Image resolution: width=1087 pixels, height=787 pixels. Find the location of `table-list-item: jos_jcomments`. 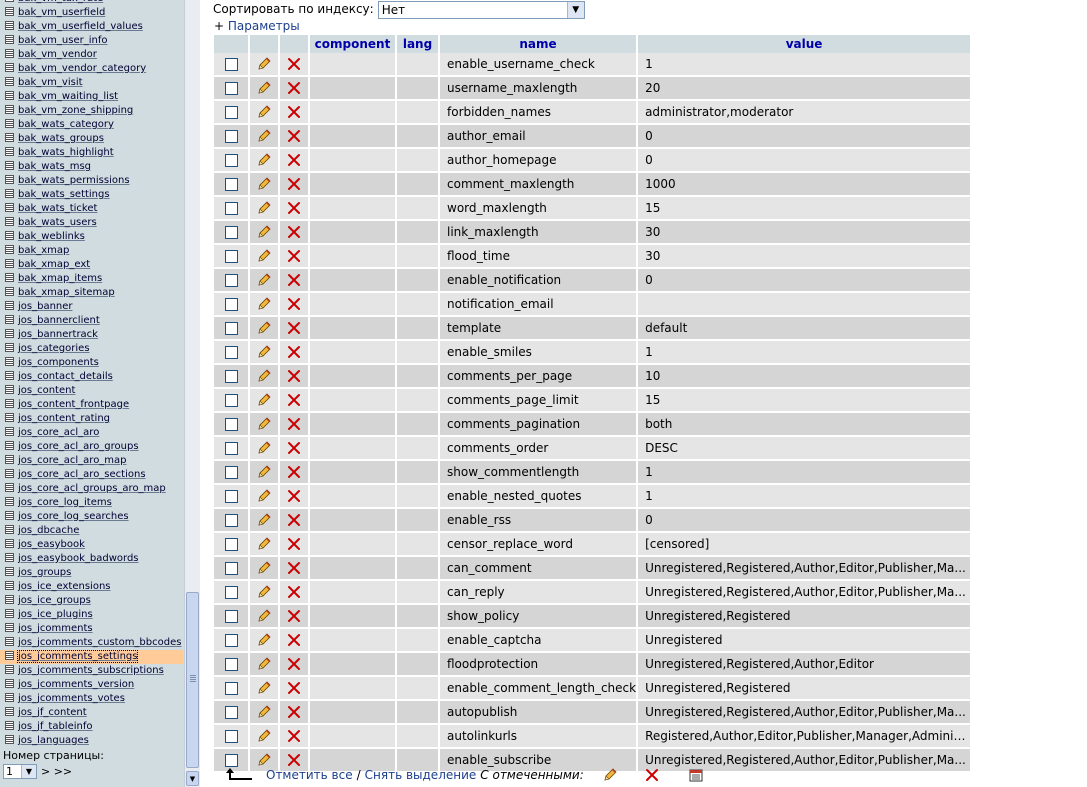

table-list-item: jos_jcomments is located at coordinates (91, 629).